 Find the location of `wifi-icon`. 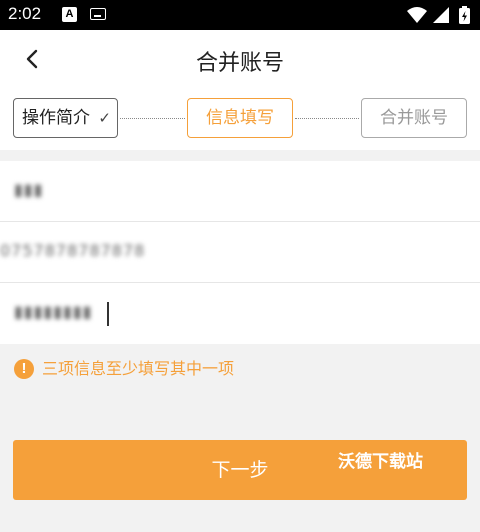

wifi-icon is located at coordinates (417, 15).